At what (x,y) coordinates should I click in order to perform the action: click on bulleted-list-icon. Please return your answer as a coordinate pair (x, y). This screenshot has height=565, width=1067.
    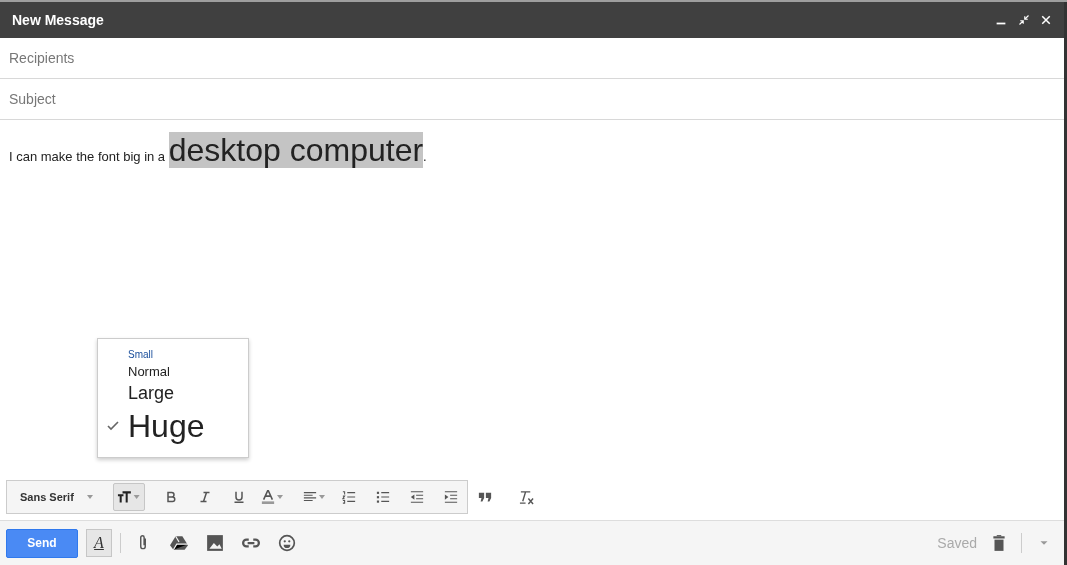
    Looking at the image, I should click on (382, 497).